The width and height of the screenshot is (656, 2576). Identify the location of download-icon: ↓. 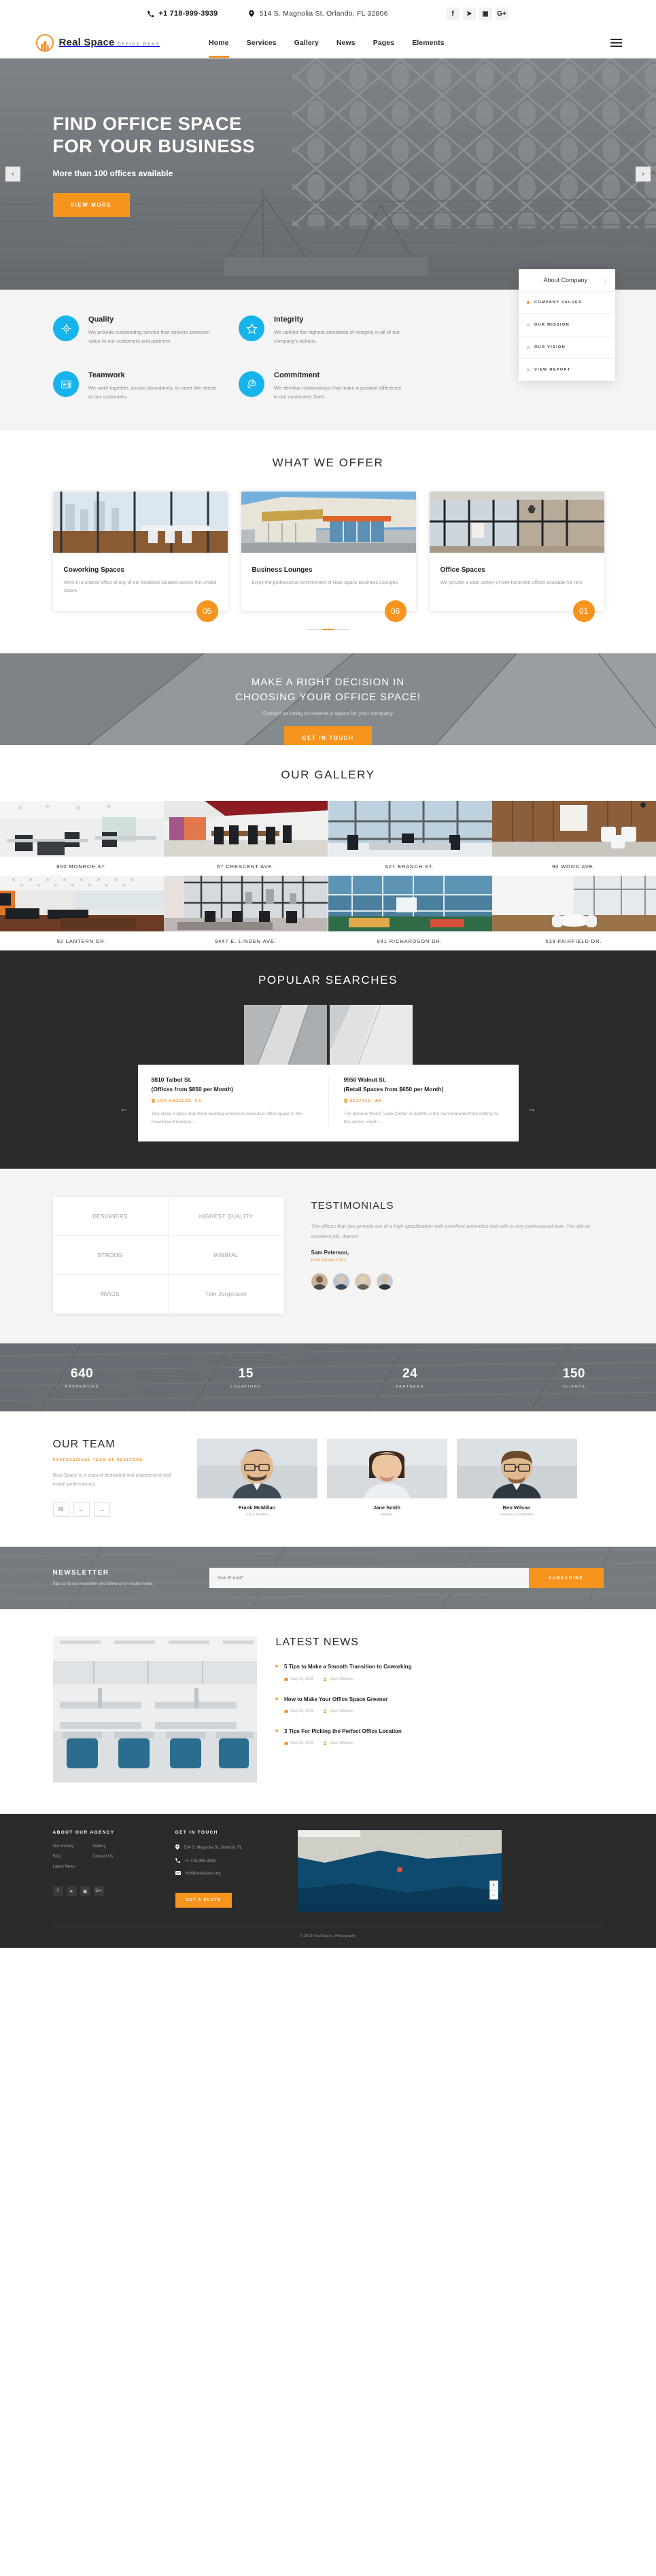
(605, 280).